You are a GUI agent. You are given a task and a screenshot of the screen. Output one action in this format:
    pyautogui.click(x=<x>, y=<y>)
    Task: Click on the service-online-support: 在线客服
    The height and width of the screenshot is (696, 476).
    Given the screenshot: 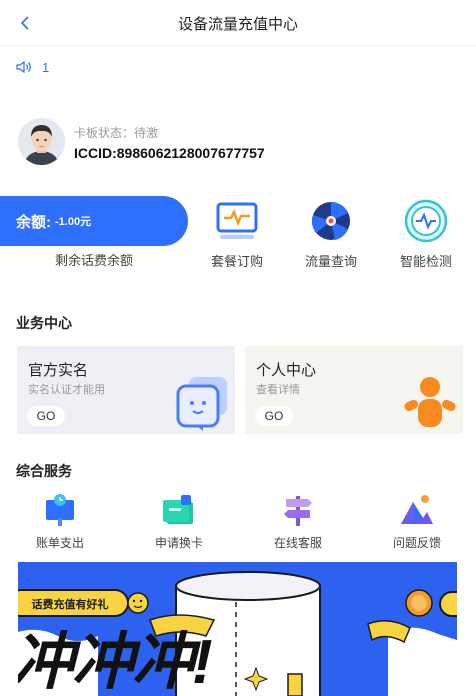 What is the action you would take?
    pyautogui.click(x=298, y=521)
    